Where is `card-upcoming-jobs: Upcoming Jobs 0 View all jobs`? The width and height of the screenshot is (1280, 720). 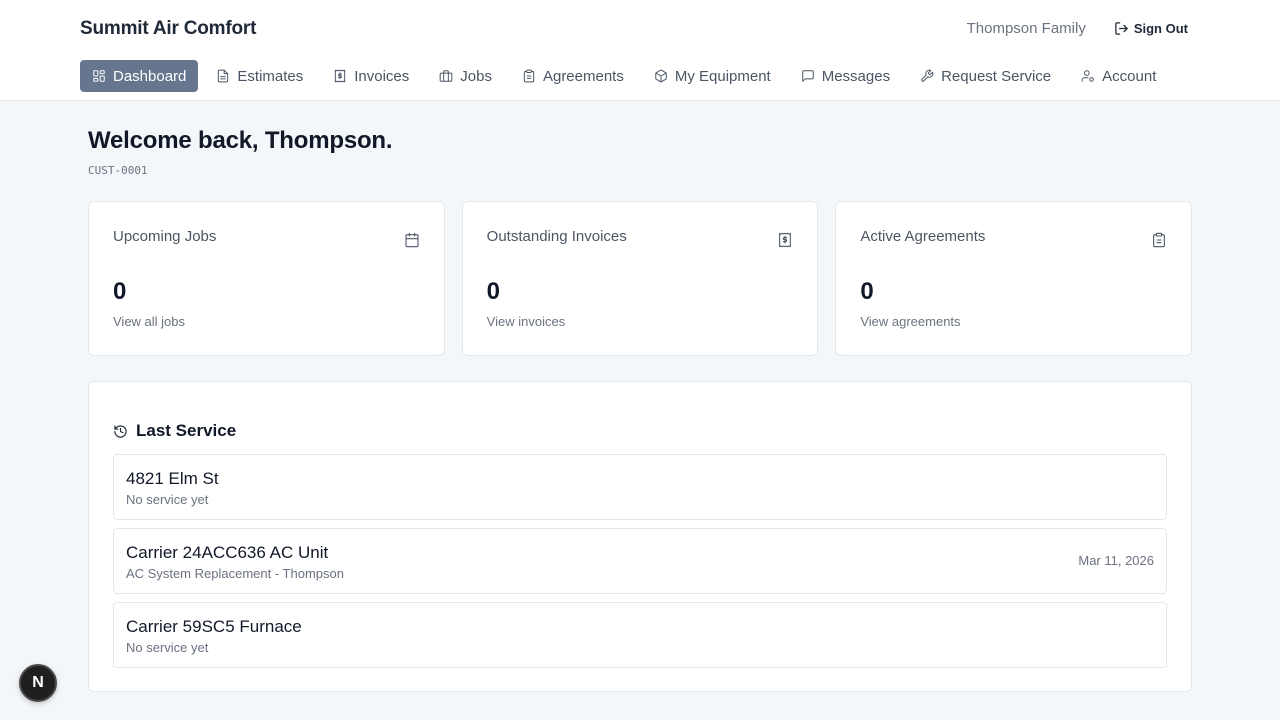 card-upcoming-jobs: Upcoming Jobs 0 View all jobs is located at coordinates (266, 278).